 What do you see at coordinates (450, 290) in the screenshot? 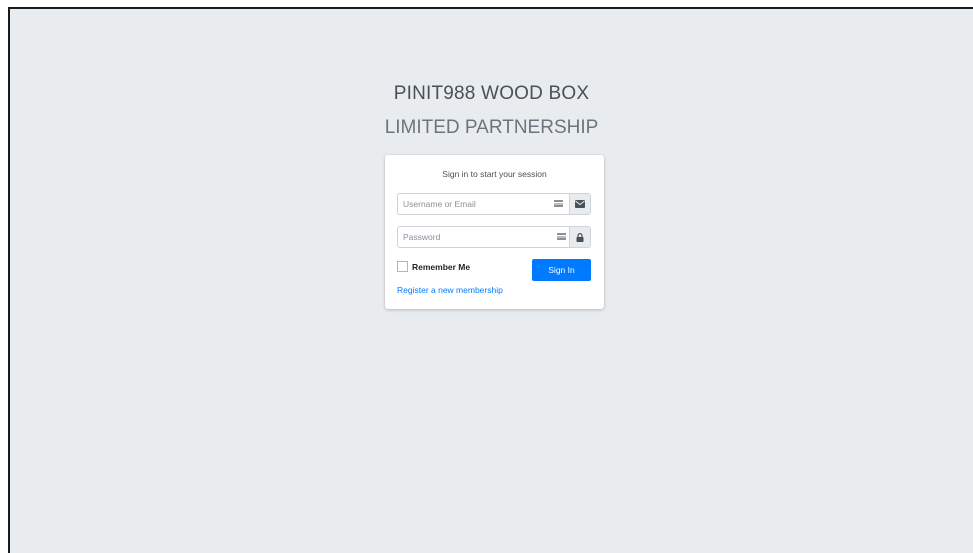
I see `register-link: Register a new membership` at bounding box center [450, 290].